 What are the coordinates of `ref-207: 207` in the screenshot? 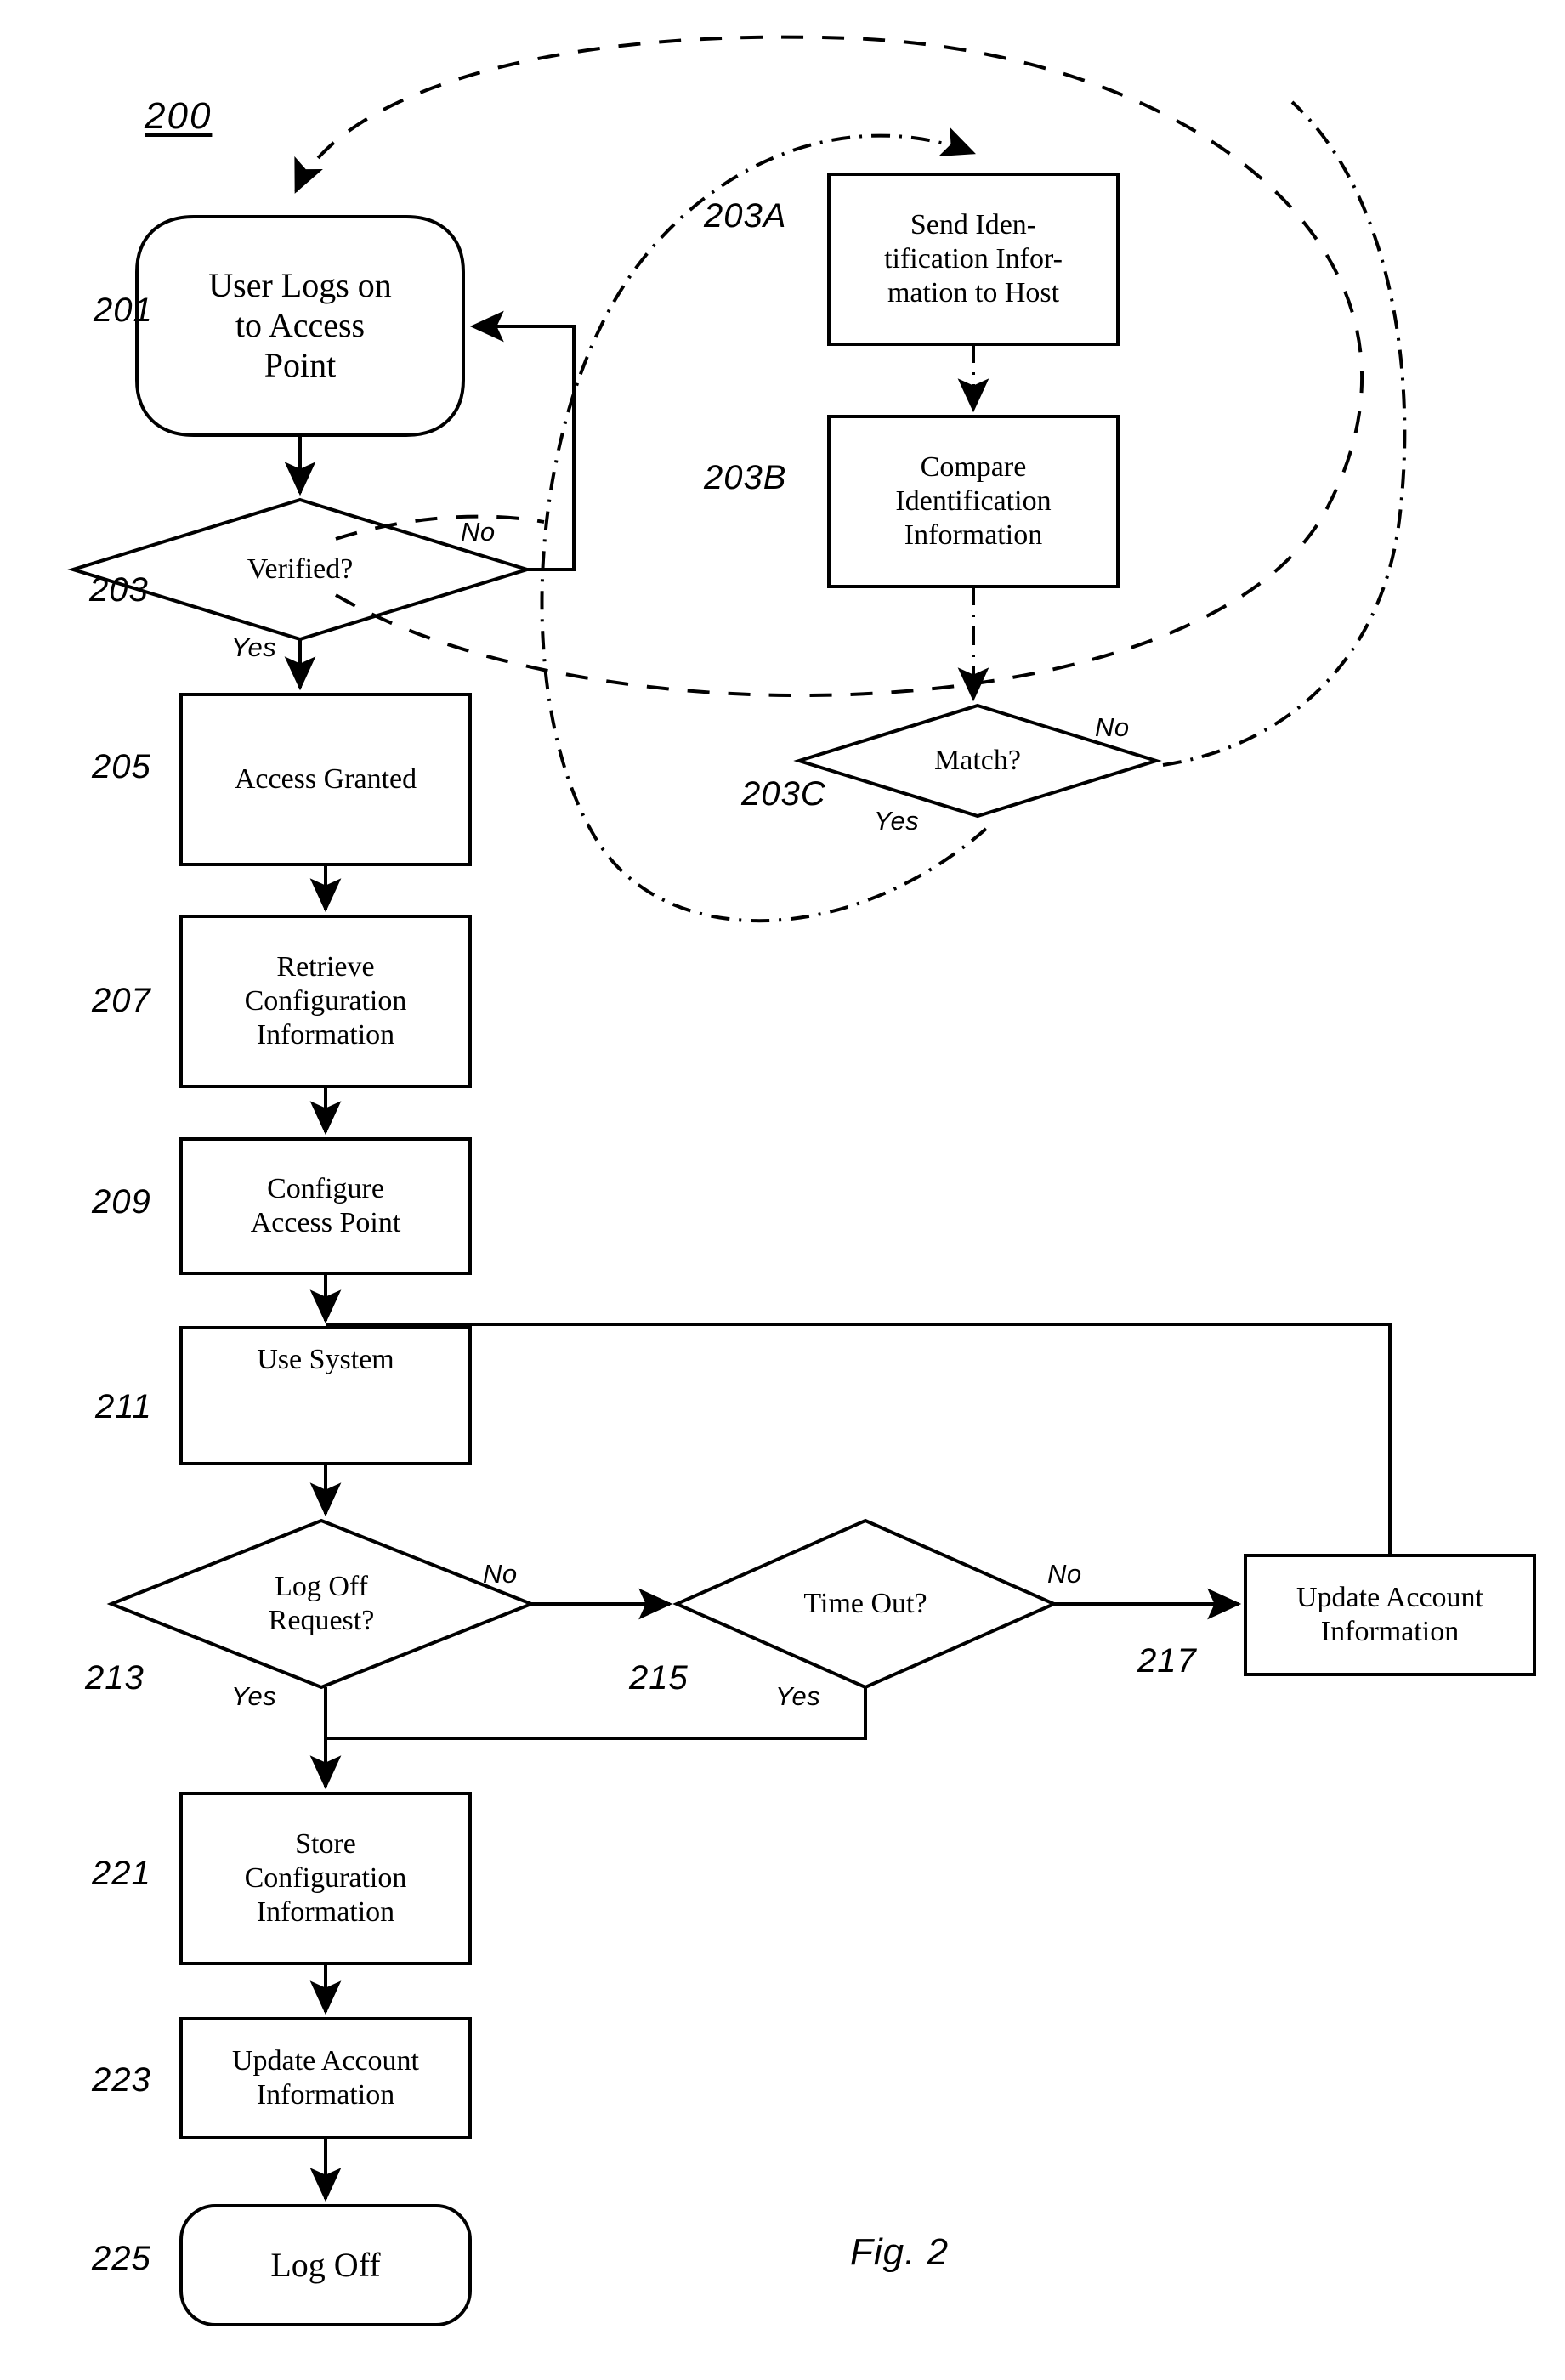 It's located at (121, 1000).